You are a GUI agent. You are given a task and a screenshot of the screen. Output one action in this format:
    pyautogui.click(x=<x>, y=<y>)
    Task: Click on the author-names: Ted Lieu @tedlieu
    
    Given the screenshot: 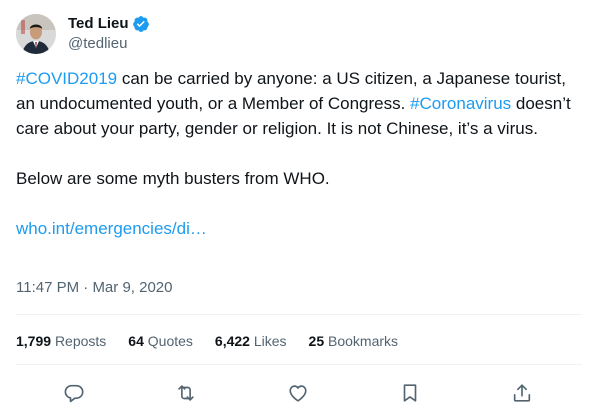 What is the action you would take?
    pyautogui.click(x=109, y=34)
    